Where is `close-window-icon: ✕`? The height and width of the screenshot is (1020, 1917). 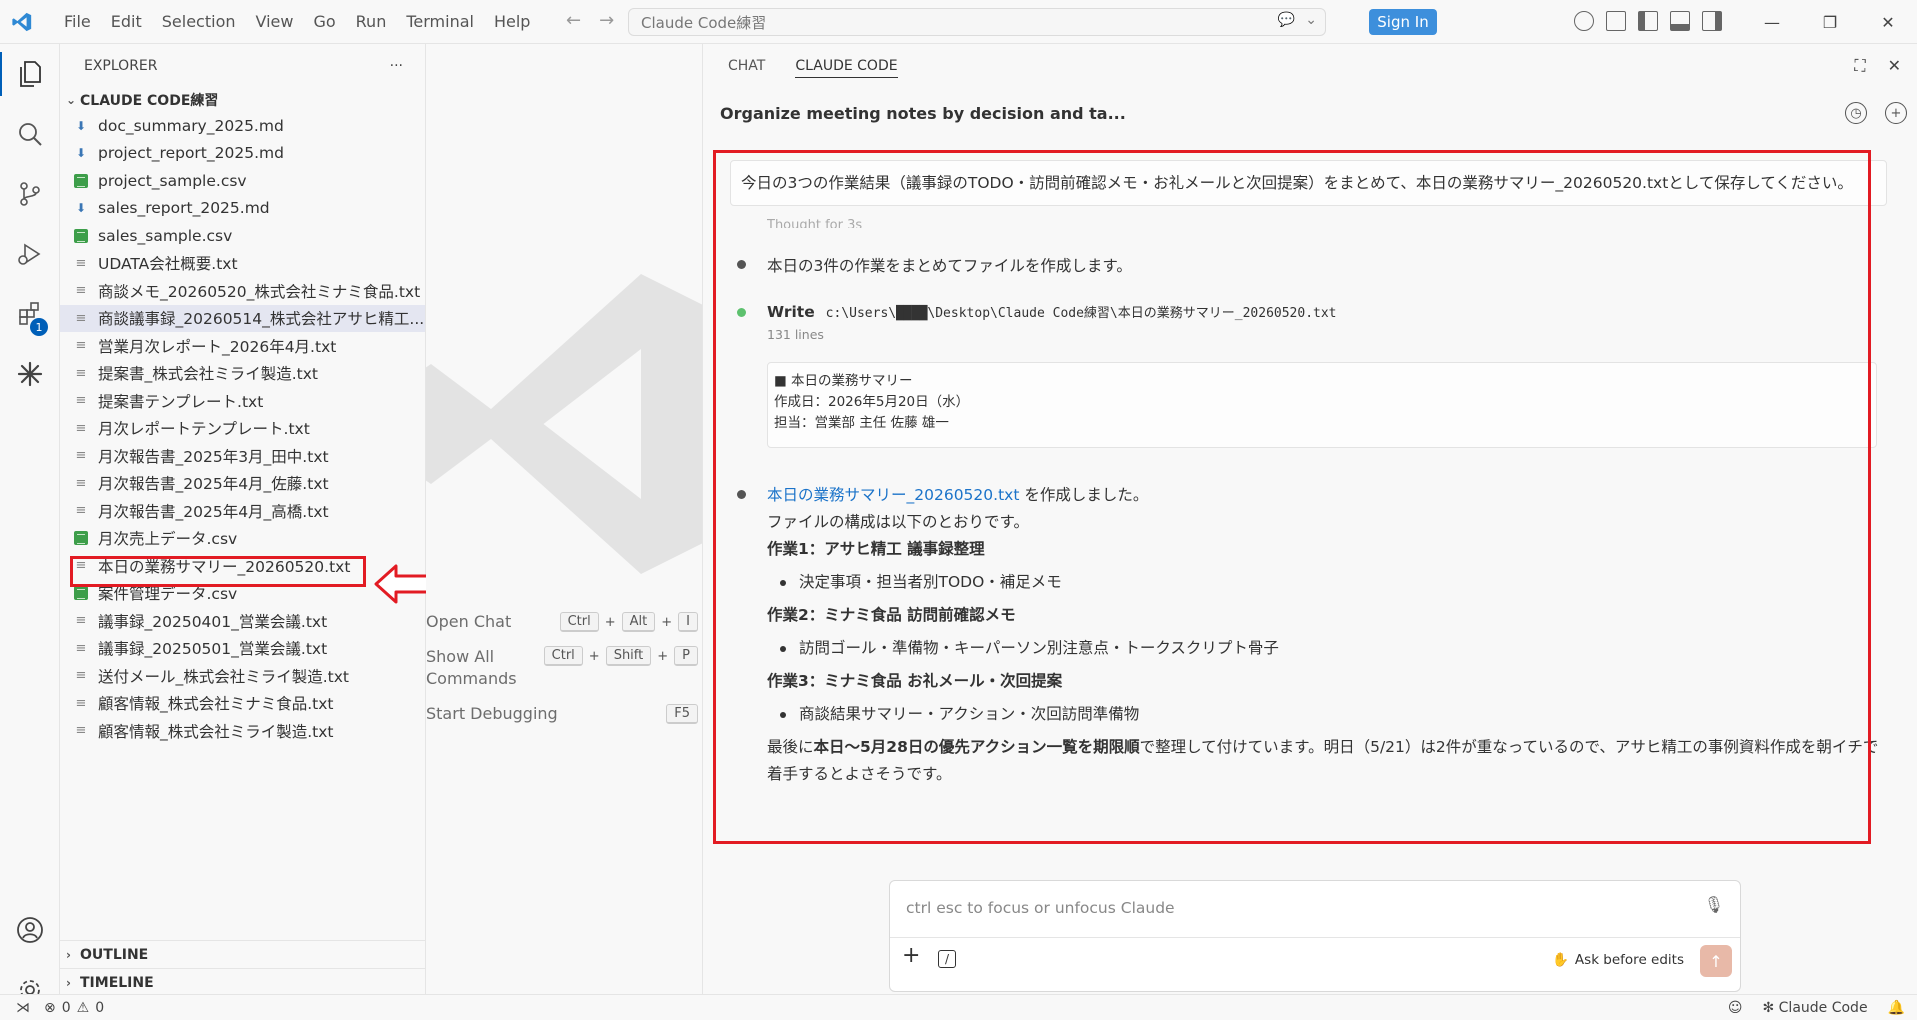 close-window-icon: ✕ is located at coordinates (1888, 22).